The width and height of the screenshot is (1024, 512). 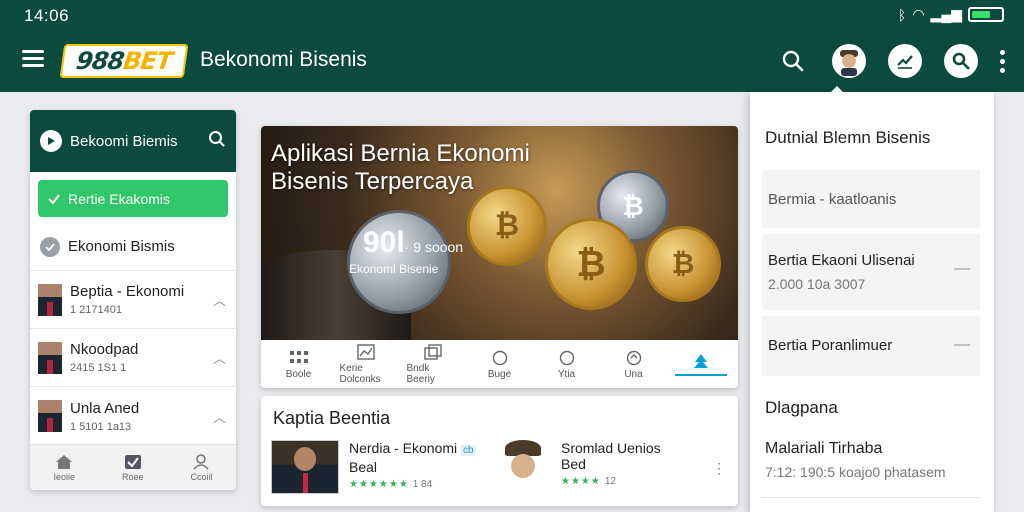 I want to click on tool-item-active, so click(x=700, y=364).